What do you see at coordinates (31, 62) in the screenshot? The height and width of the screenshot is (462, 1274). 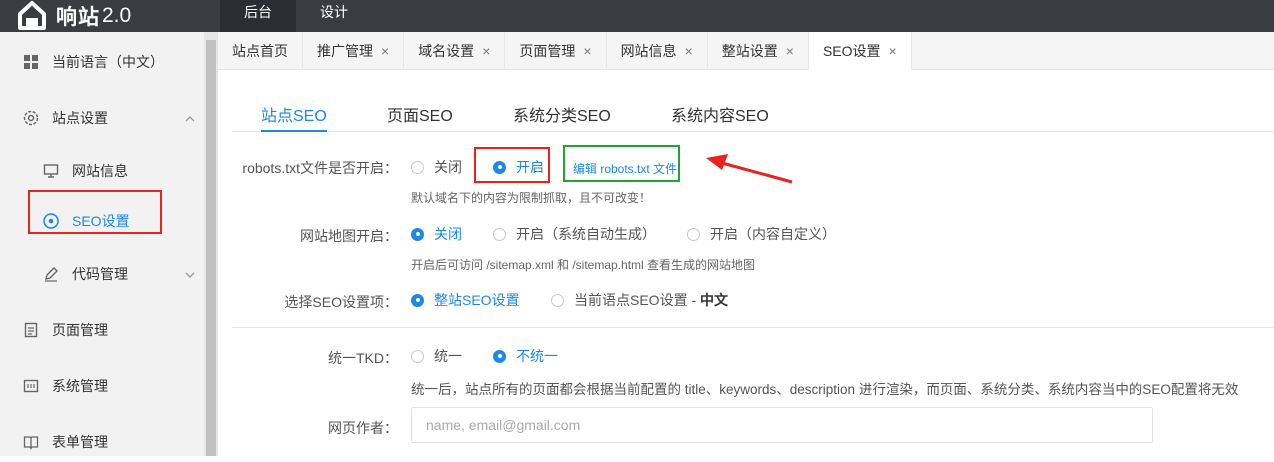 I see `grid-icon` at bounding box center [31, 62].